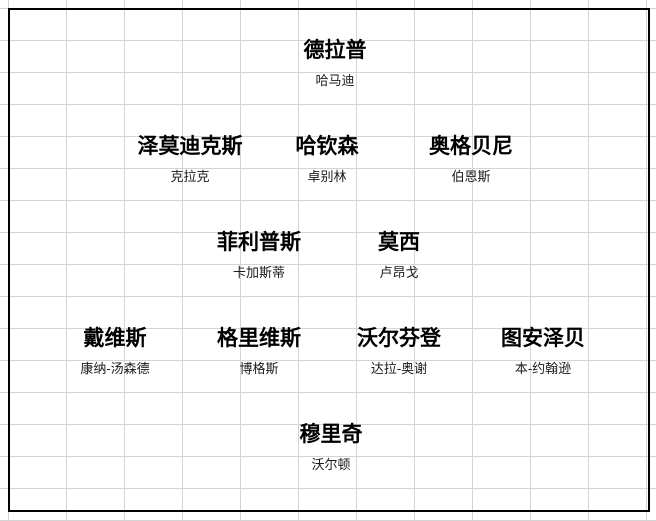 This screenshot has height=521, width=656. Describe the element at coordinates (331, 434) in the screenshot. I see `player-surname: 穆里奇` at that location.